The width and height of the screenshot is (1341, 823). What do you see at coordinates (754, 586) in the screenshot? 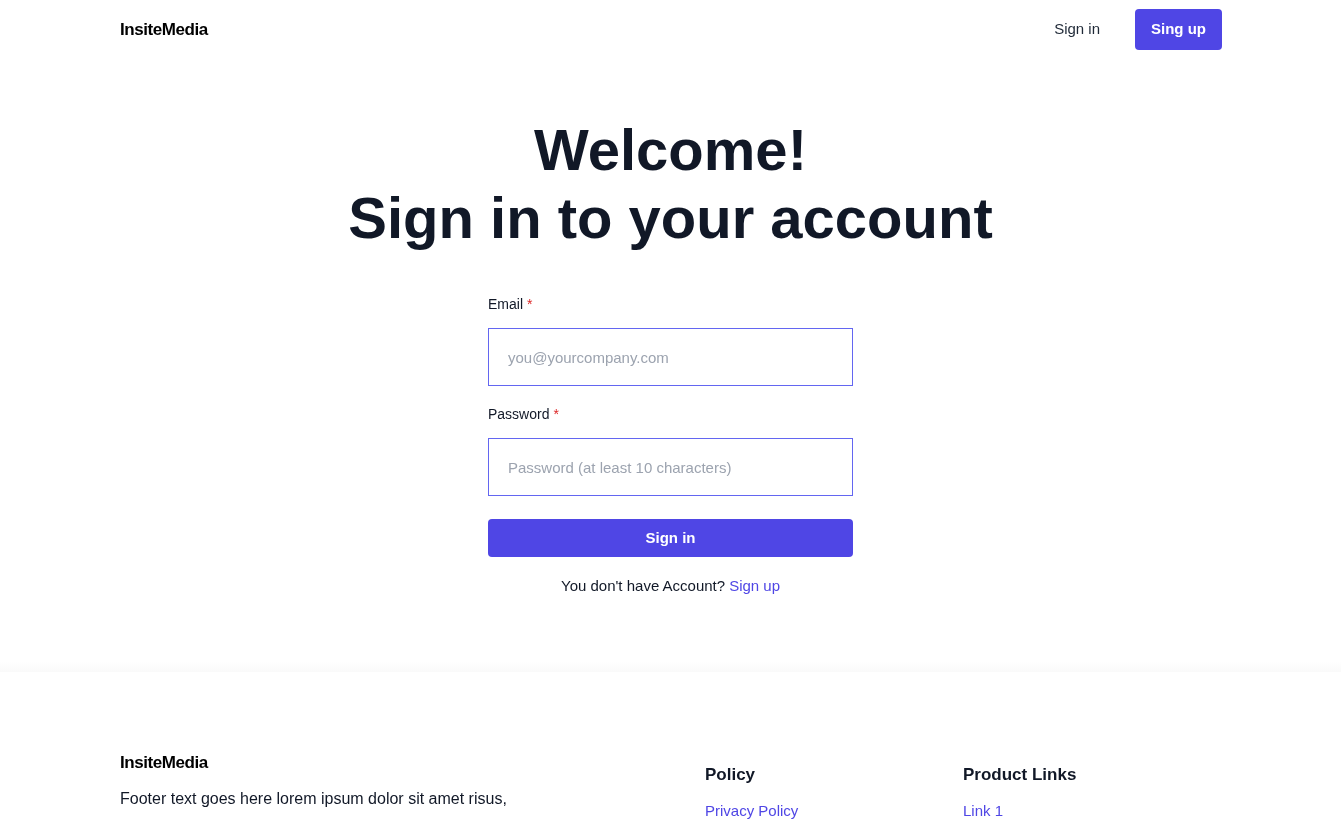
I see `sign-up-link: Sign up` at bounding box center [754, 586].